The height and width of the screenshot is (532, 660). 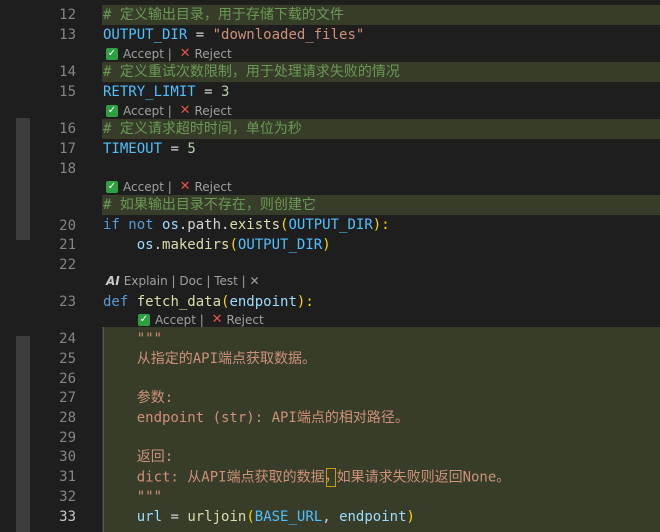 I want to click on number-literal: 5, so click(x=191, y=149).